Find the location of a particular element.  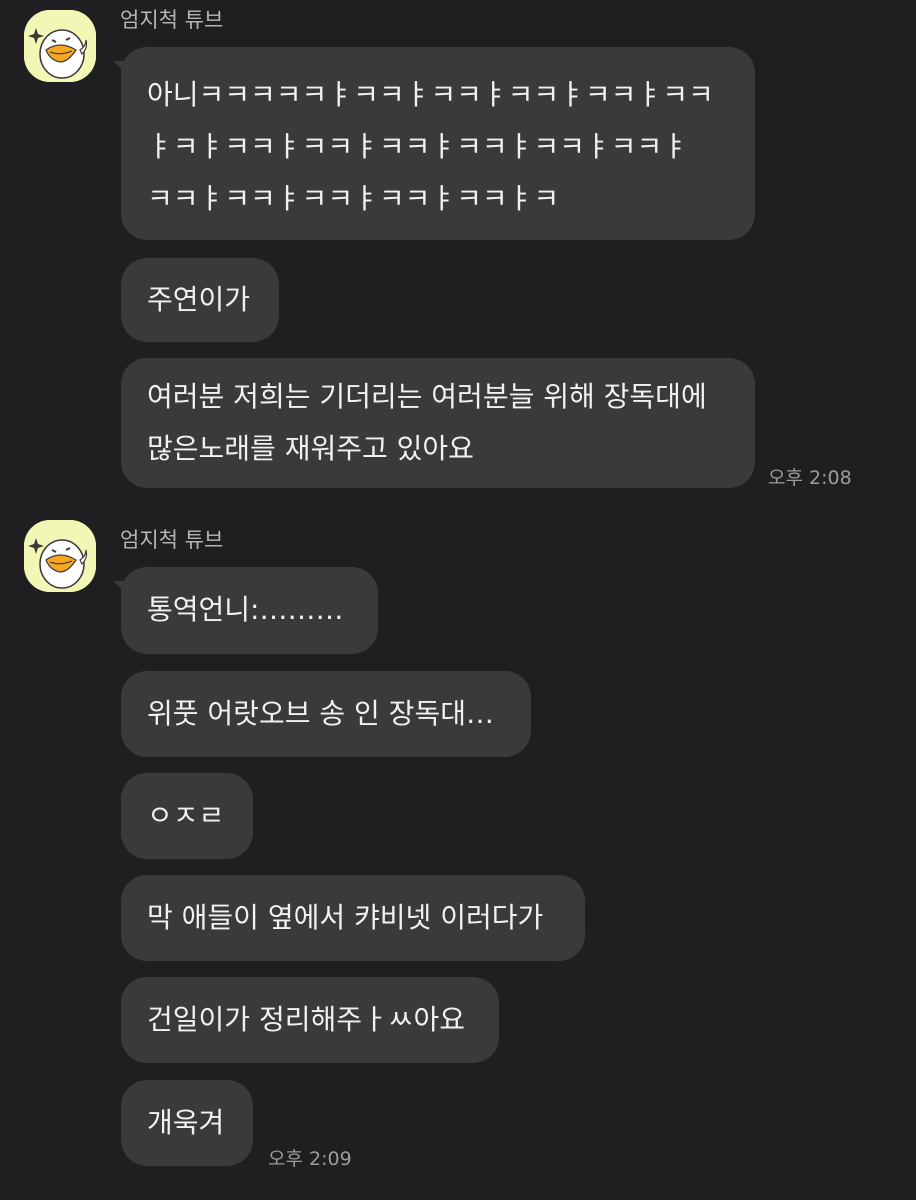

message-bubble: 여러분 저희는 기더리는 여러분늘 위해 장독대에 많은노래를 재워주고 있아요 is located at coordinates (438, 423).